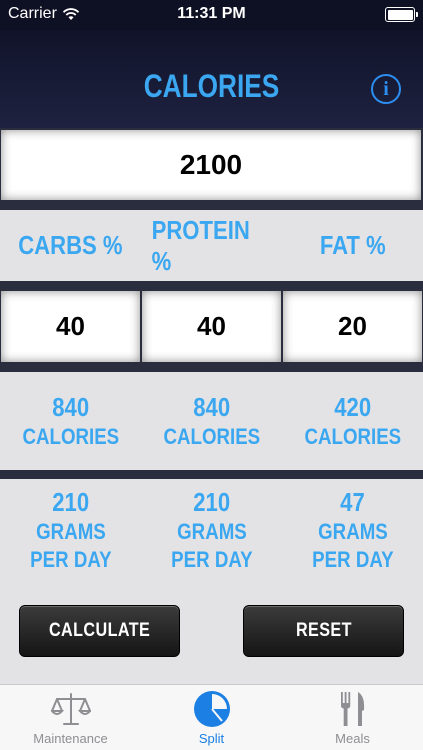 This screenshot has height=750, width=423. Describe the element at coordinates (401, 14) in the screenshot. I see `battery-icon` at that location.